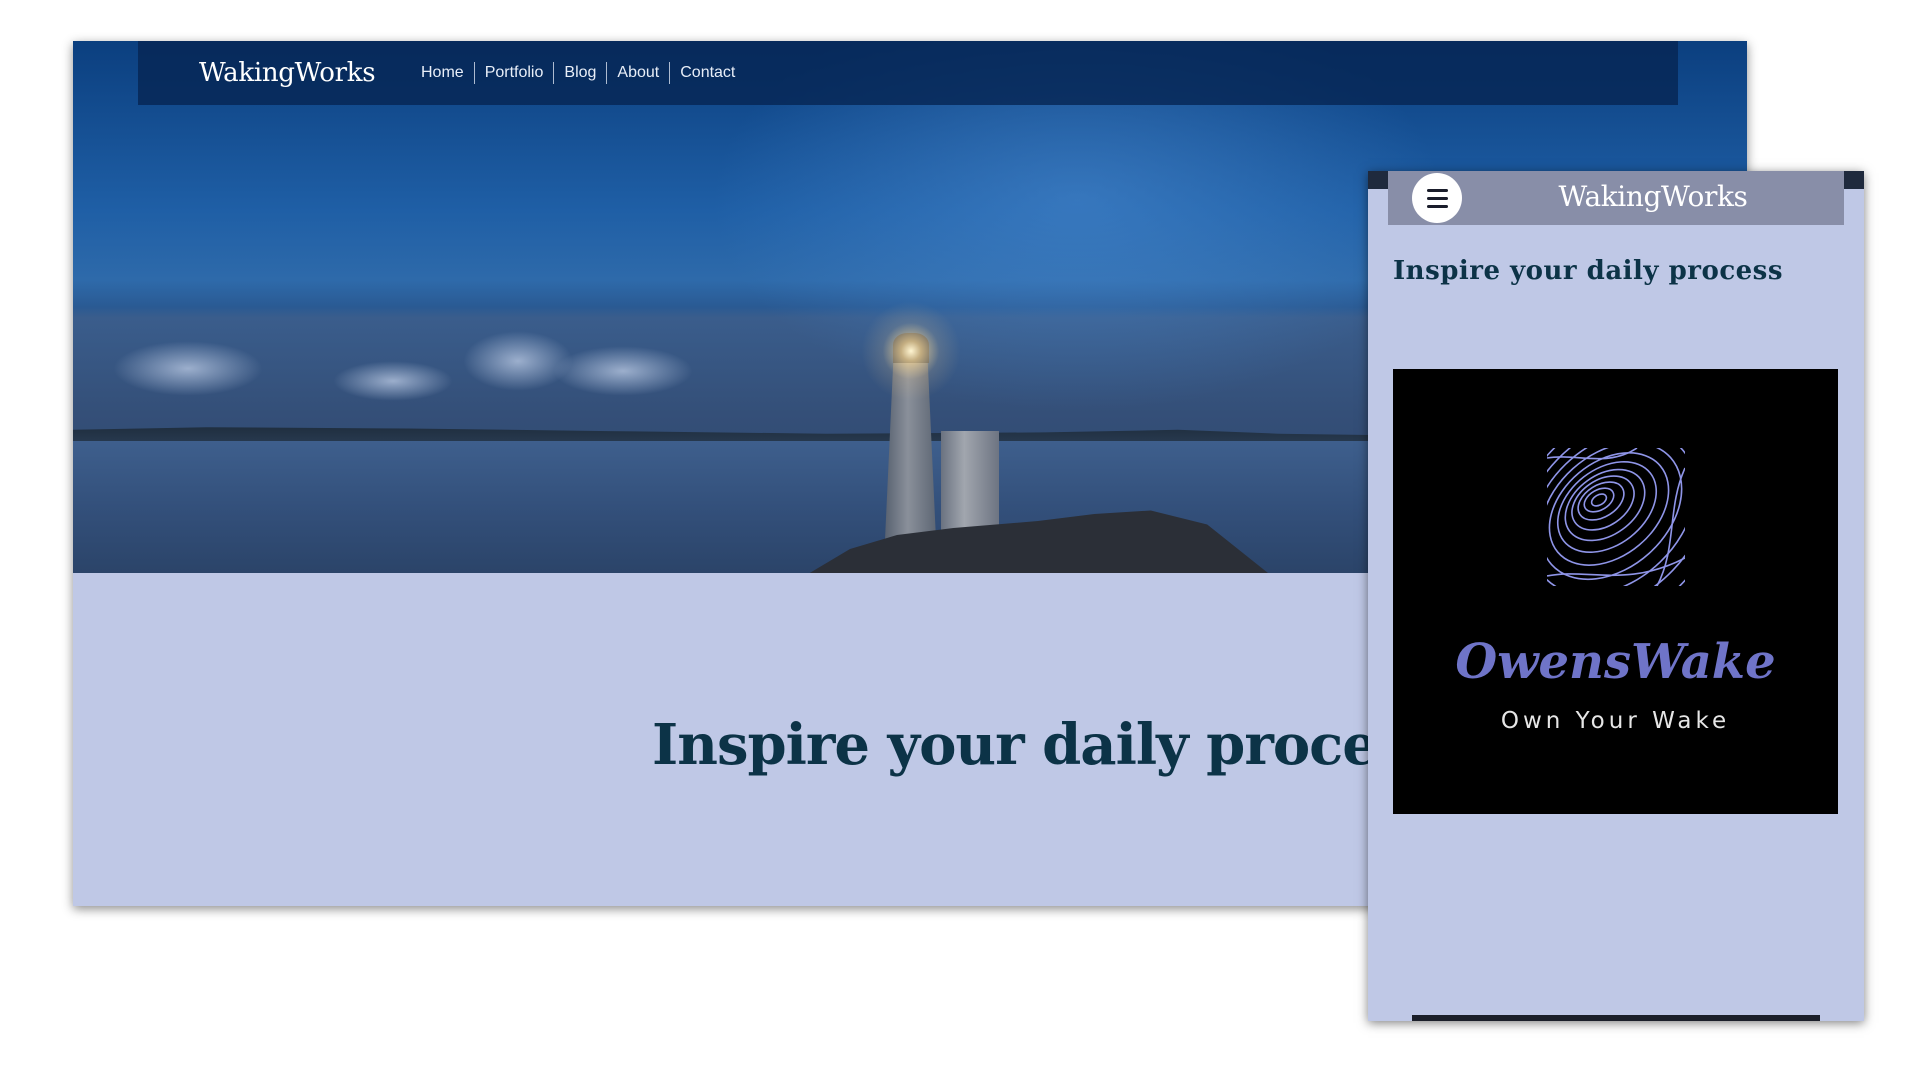 This screenshot has width=1920, height=1080. Describe the element at coordinates (637, 73) in the screenshot. I see `nav-link-about: About` at that location.